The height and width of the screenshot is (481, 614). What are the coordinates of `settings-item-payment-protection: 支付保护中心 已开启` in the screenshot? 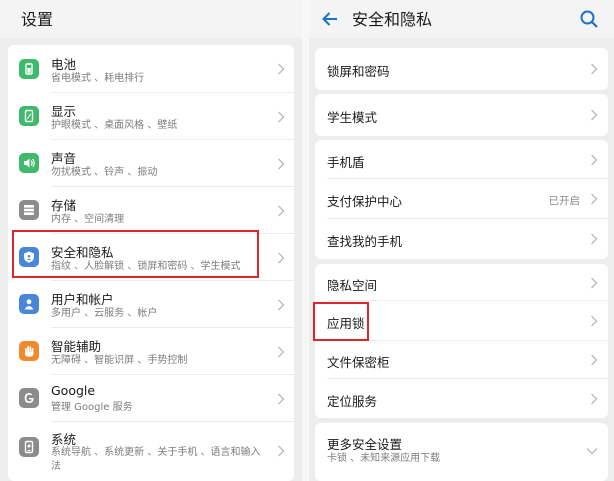 It's located at (461, 199).